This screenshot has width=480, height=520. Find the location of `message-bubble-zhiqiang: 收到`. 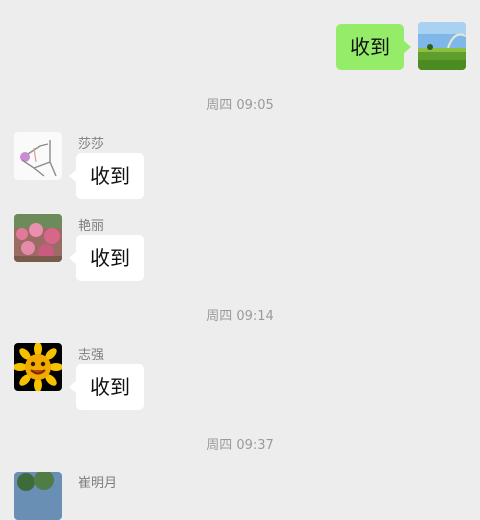

message-bubble-zhiqiang: 收到 is located at coordinates (106, 387).